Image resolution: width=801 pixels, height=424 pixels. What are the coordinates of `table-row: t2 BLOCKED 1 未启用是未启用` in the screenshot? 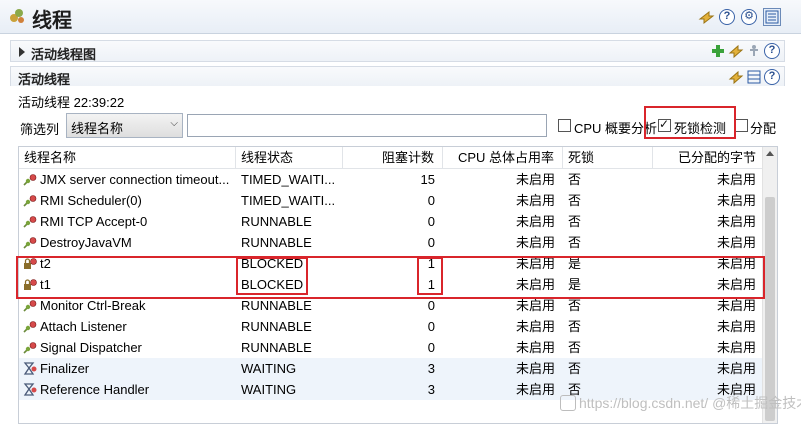 It's located at (391, 263).